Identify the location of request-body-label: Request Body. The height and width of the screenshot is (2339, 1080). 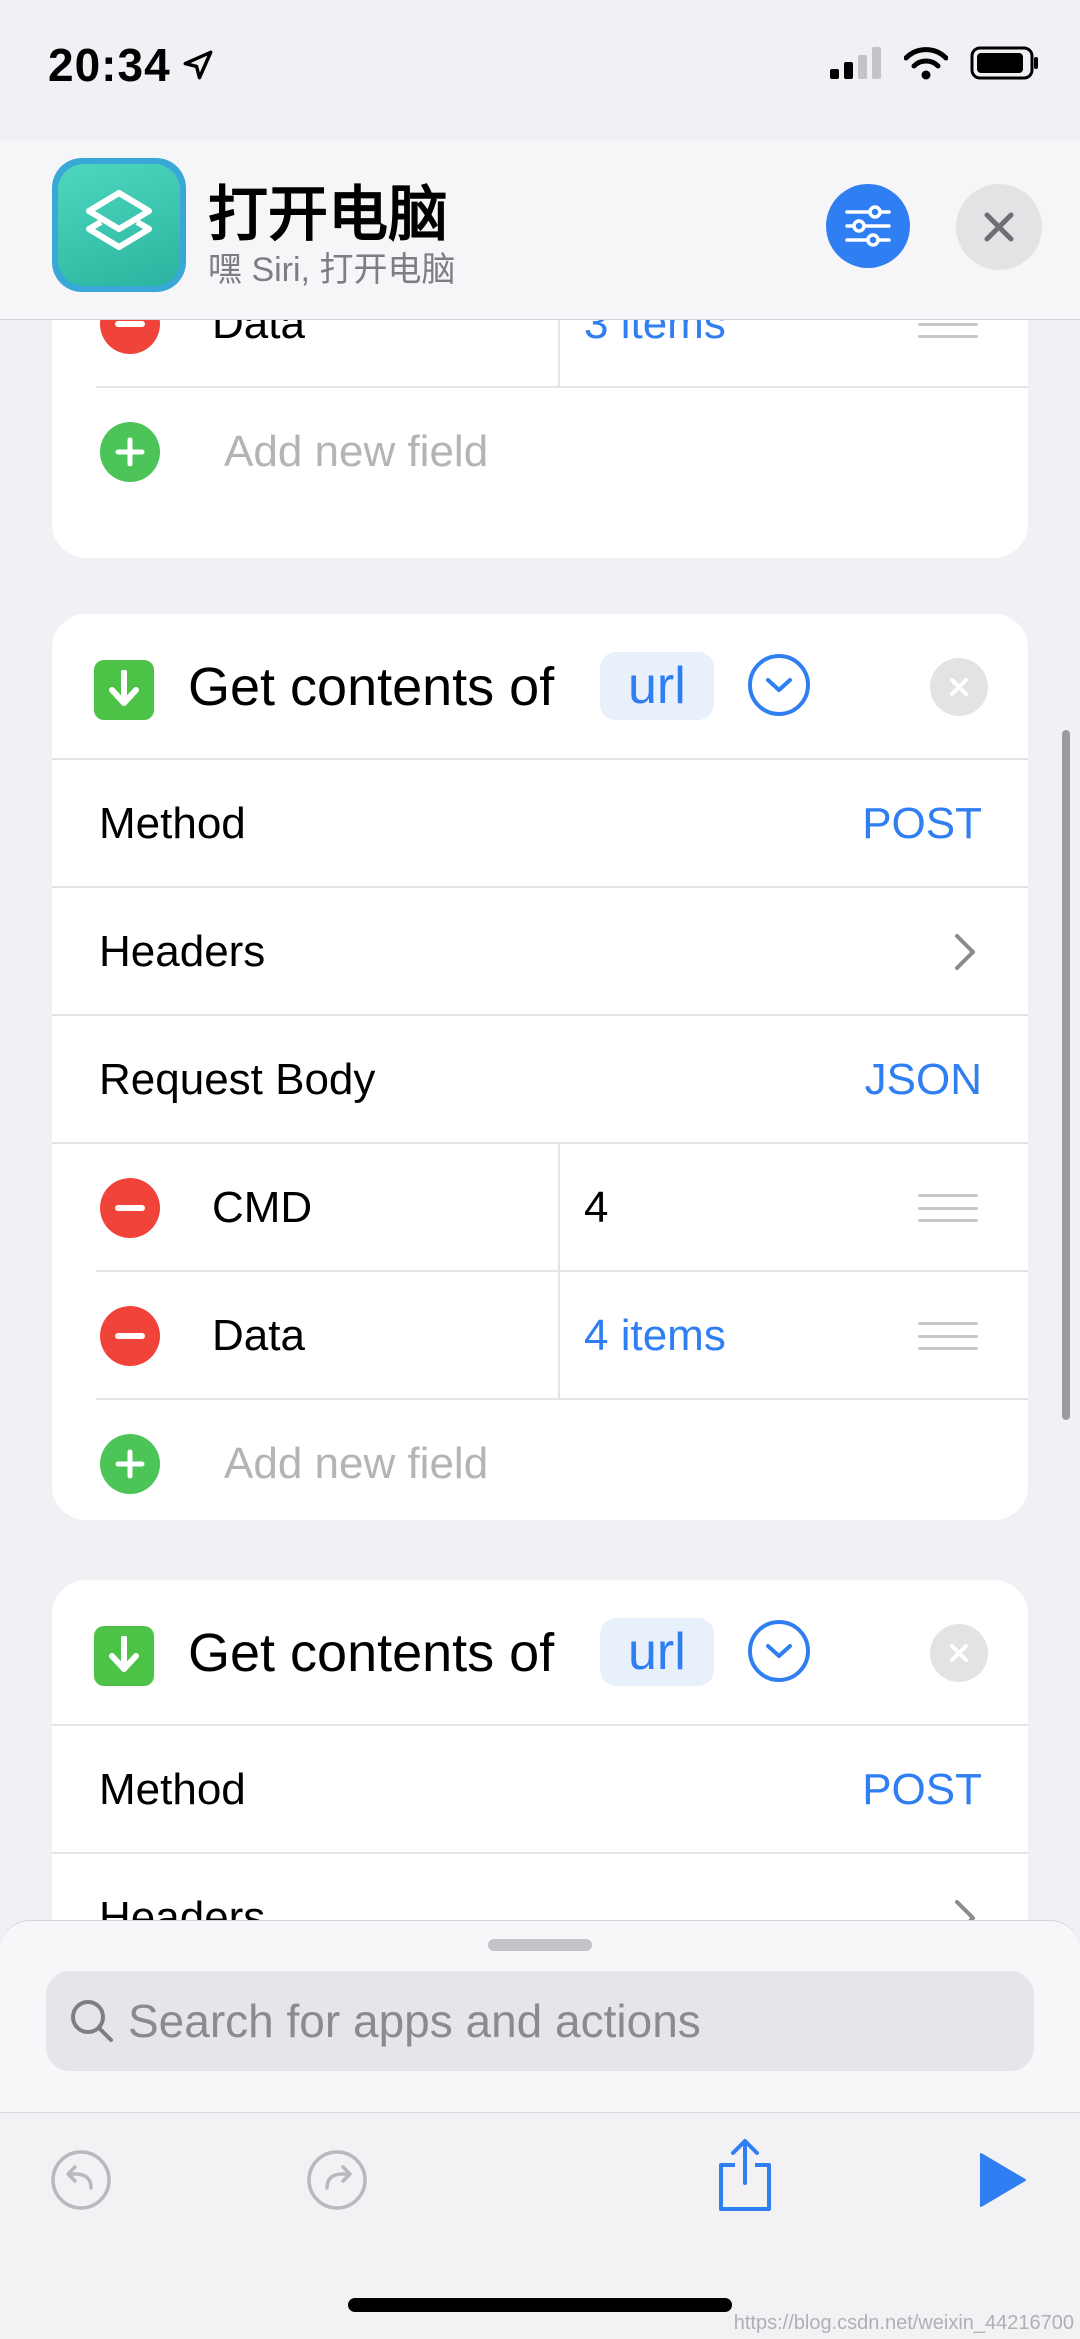
(237, 1079).